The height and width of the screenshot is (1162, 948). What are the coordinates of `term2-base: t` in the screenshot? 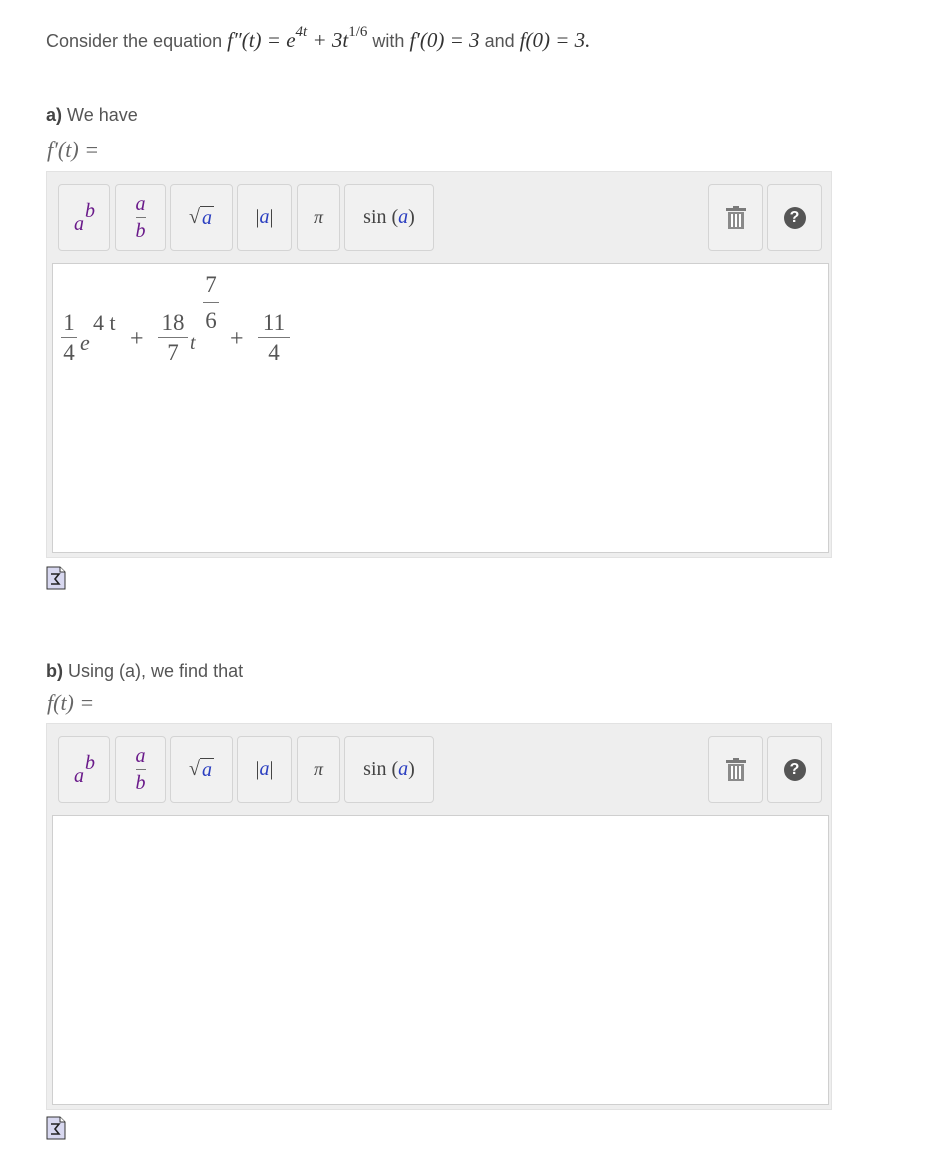 It's located at (193, 343).